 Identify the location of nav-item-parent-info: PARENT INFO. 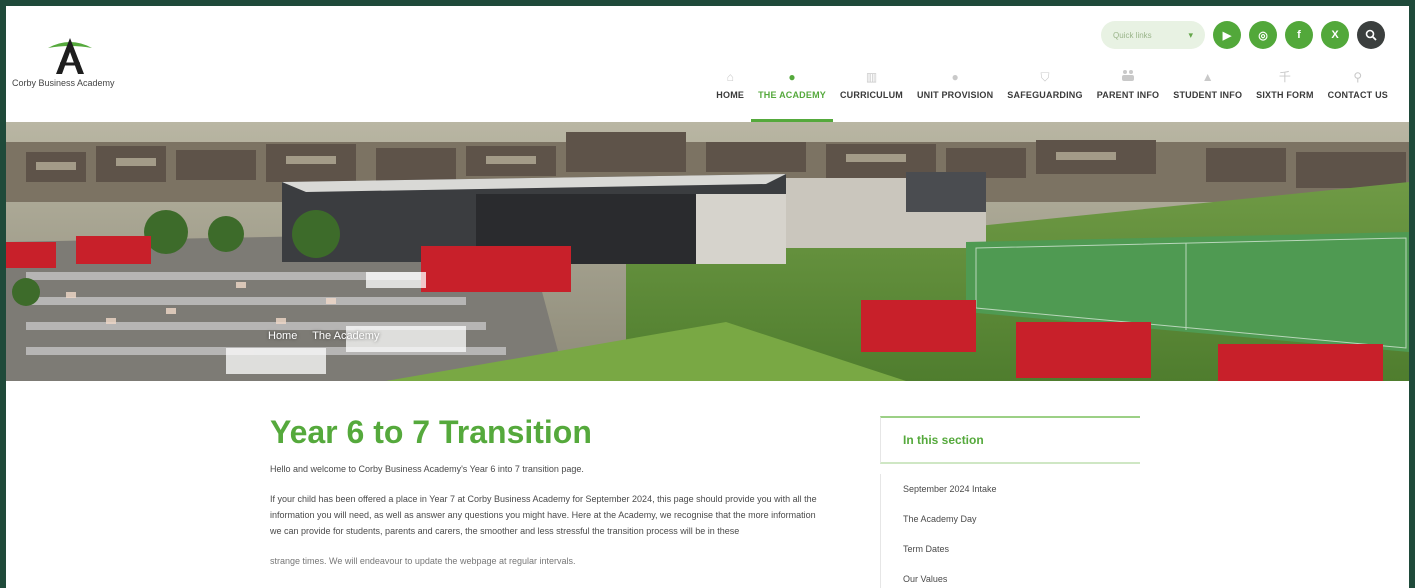
(1128, 91).